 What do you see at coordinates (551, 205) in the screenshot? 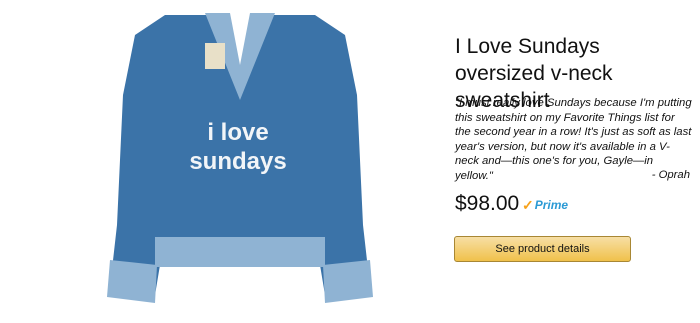
I see `prime-label: Prime` at bounding box center [551, 205].